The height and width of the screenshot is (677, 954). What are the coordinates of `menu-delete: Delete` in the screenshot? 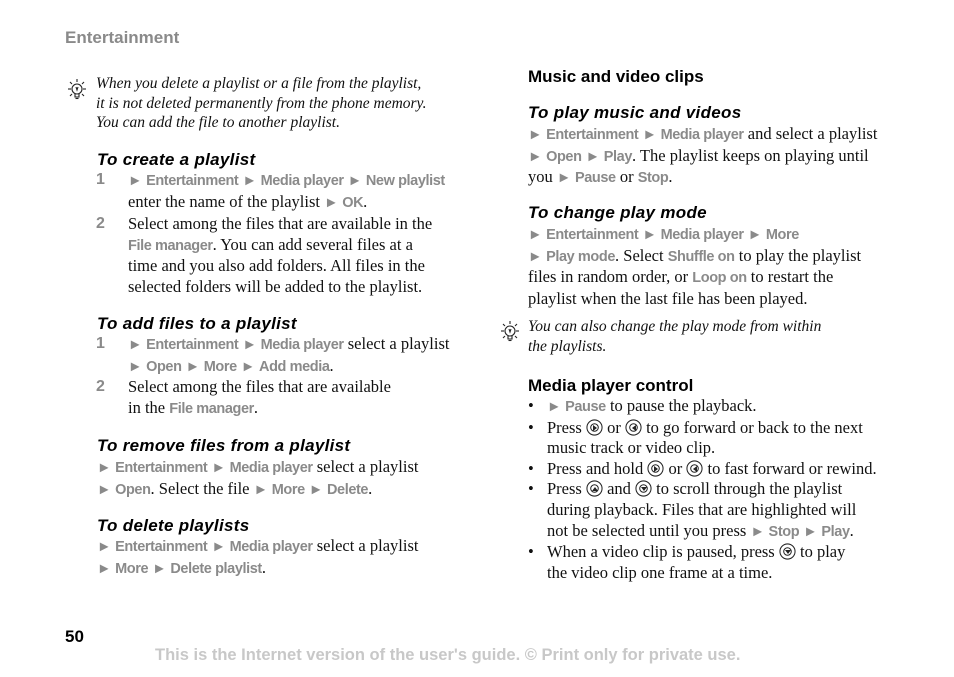 It's located at (347, 489).